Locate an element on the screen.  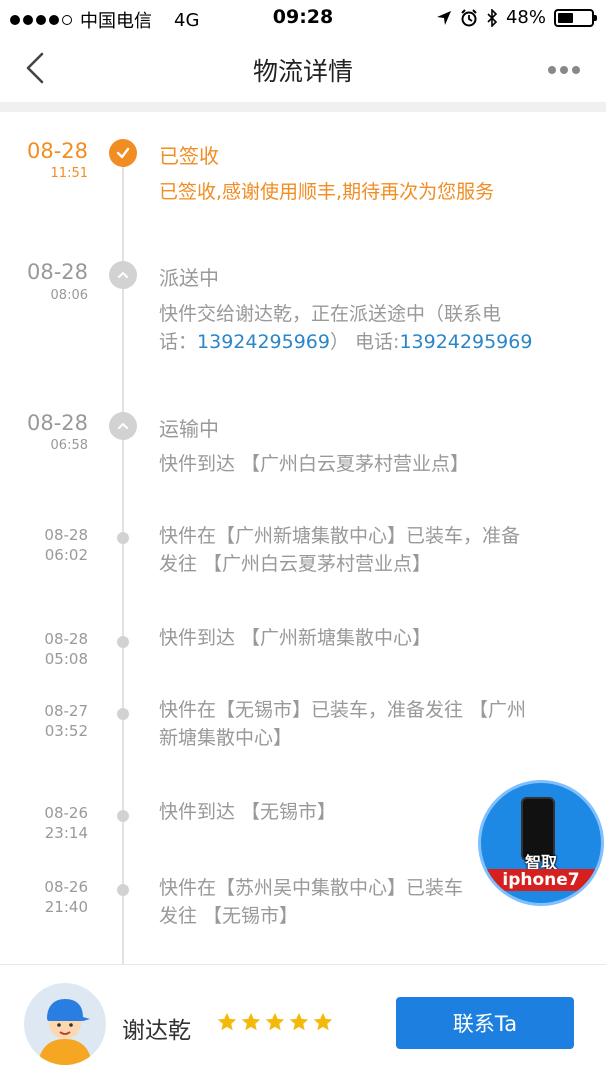
entry-time: 03:52 is located at coordinates (66, 731).